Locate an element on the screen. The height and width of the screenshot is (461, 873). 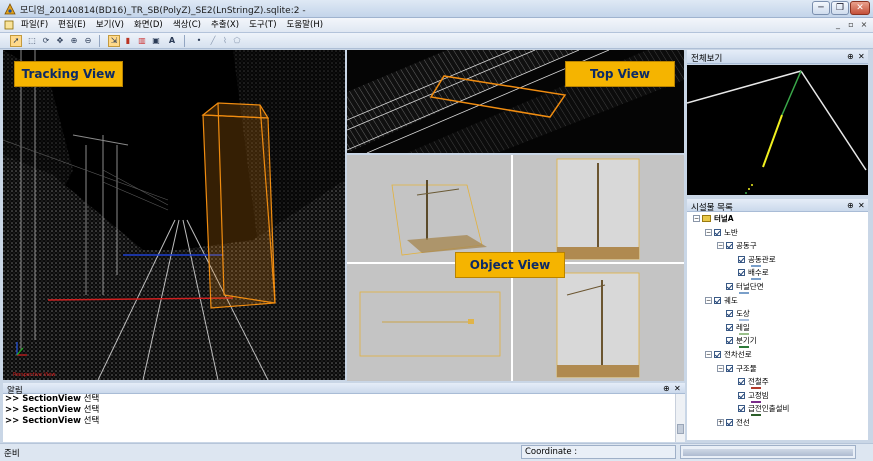
menu-item: 화면(D) is located at coordinates (148, 25).